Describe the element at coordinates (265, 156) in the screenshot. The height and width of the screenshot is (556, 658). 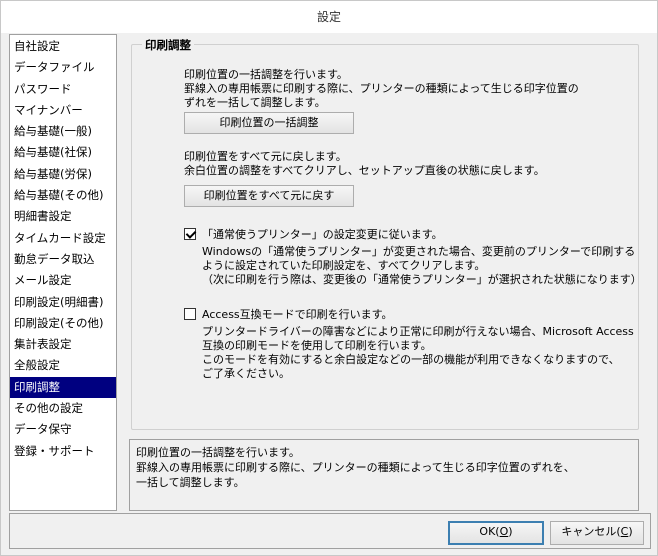
I see `desc-line: 印刷位置をすべて元に戻します。` at that location.